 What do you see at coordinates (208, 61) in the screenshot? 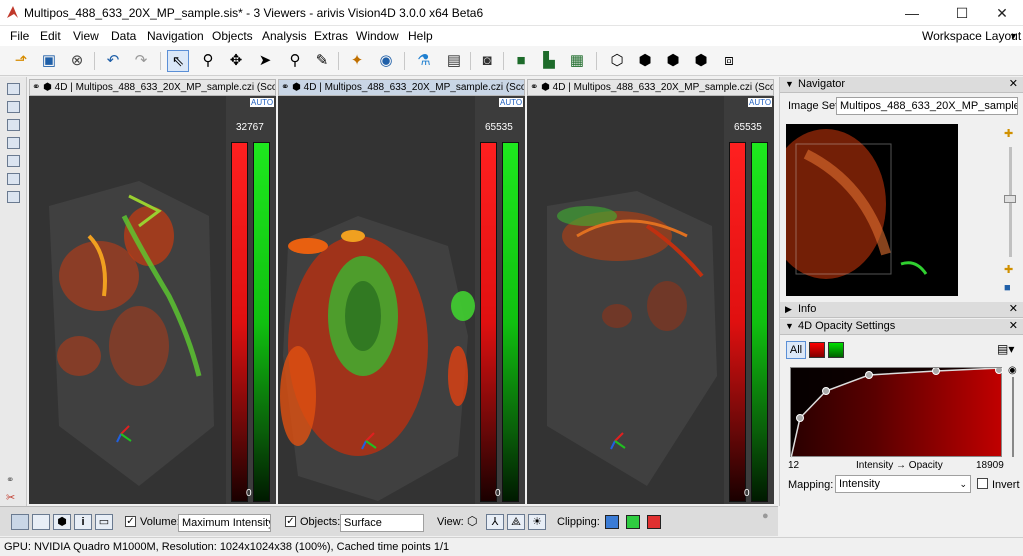
I see `zoom-icon: ⚲` at bounding box center [208, 61].